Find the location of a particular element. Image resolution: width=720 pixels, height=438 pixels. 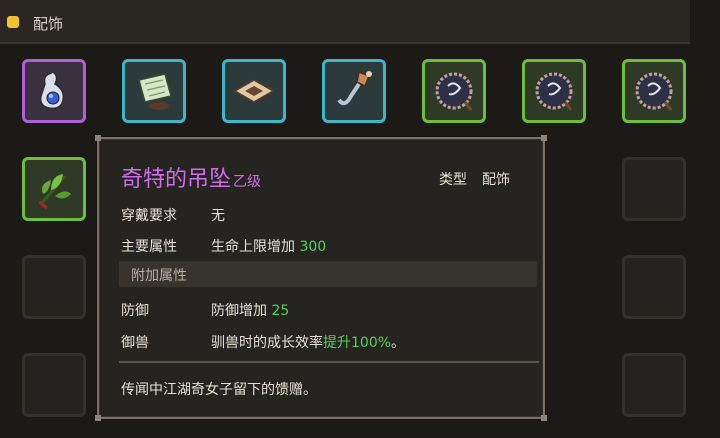

main-attribute-number: 300 is located at coordinates (313, 247).